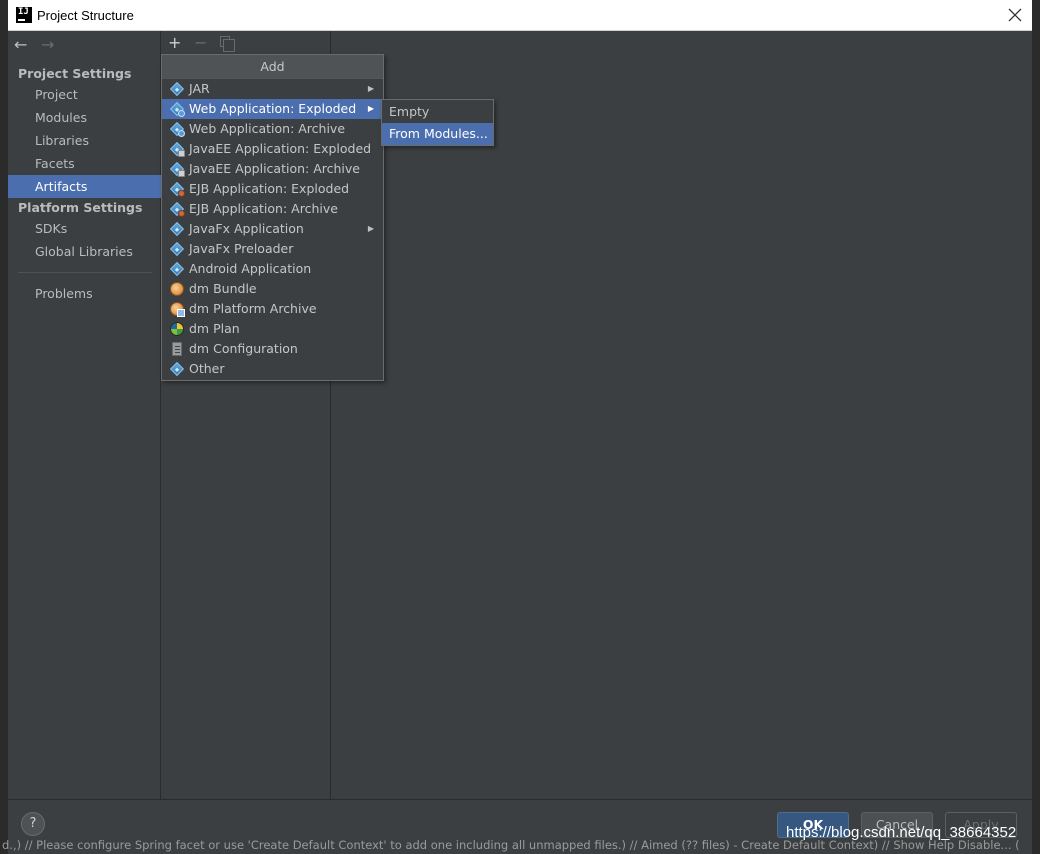  I want to click on sidebar-item-facets: Facets, so click(84, 163).